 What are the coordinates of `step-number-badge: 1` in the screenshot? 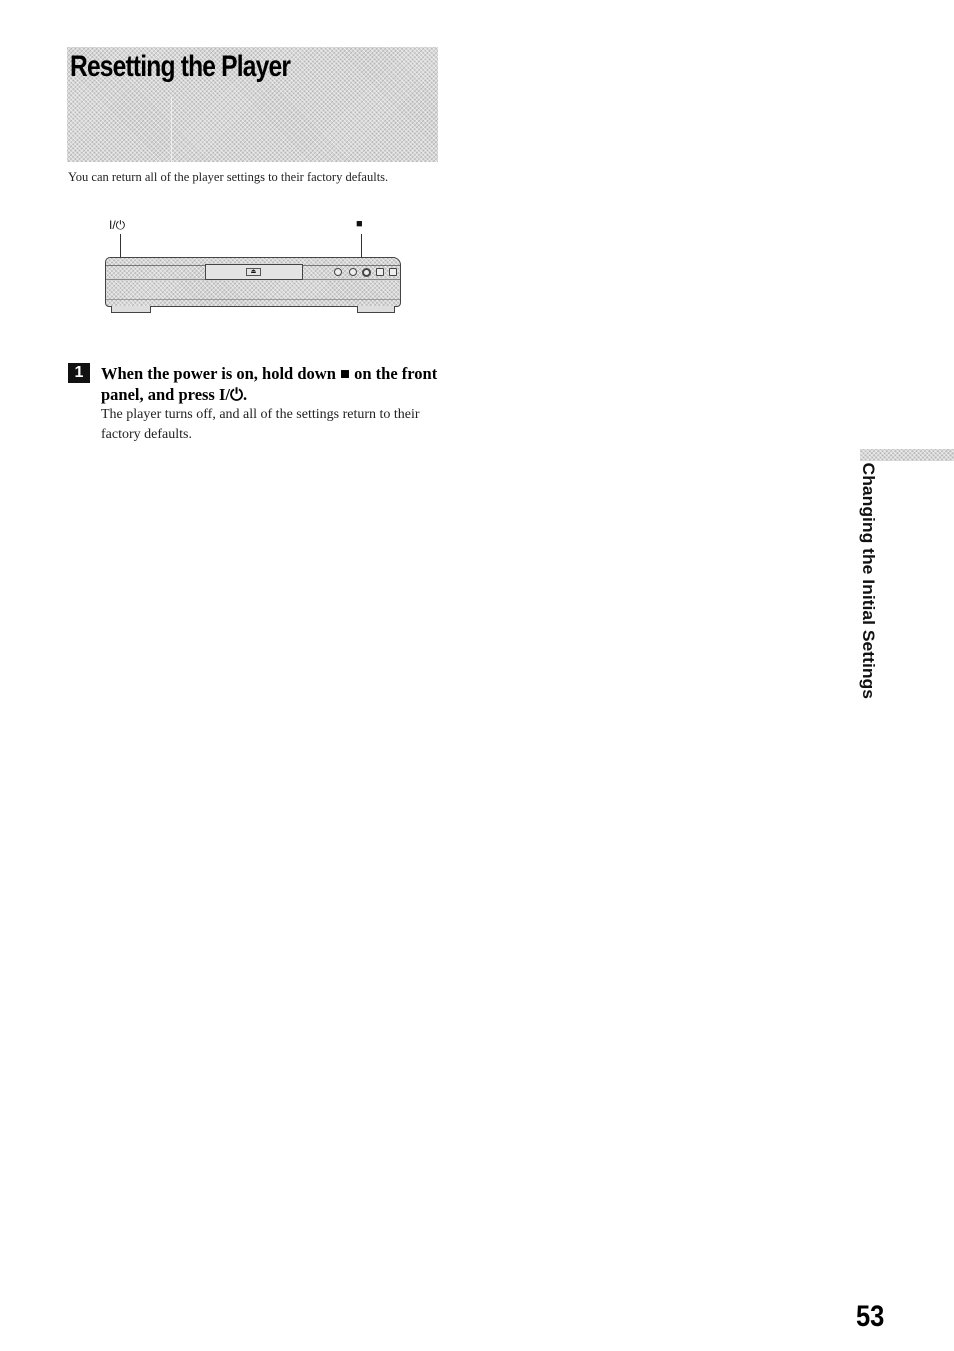 It's located at (79, 373).